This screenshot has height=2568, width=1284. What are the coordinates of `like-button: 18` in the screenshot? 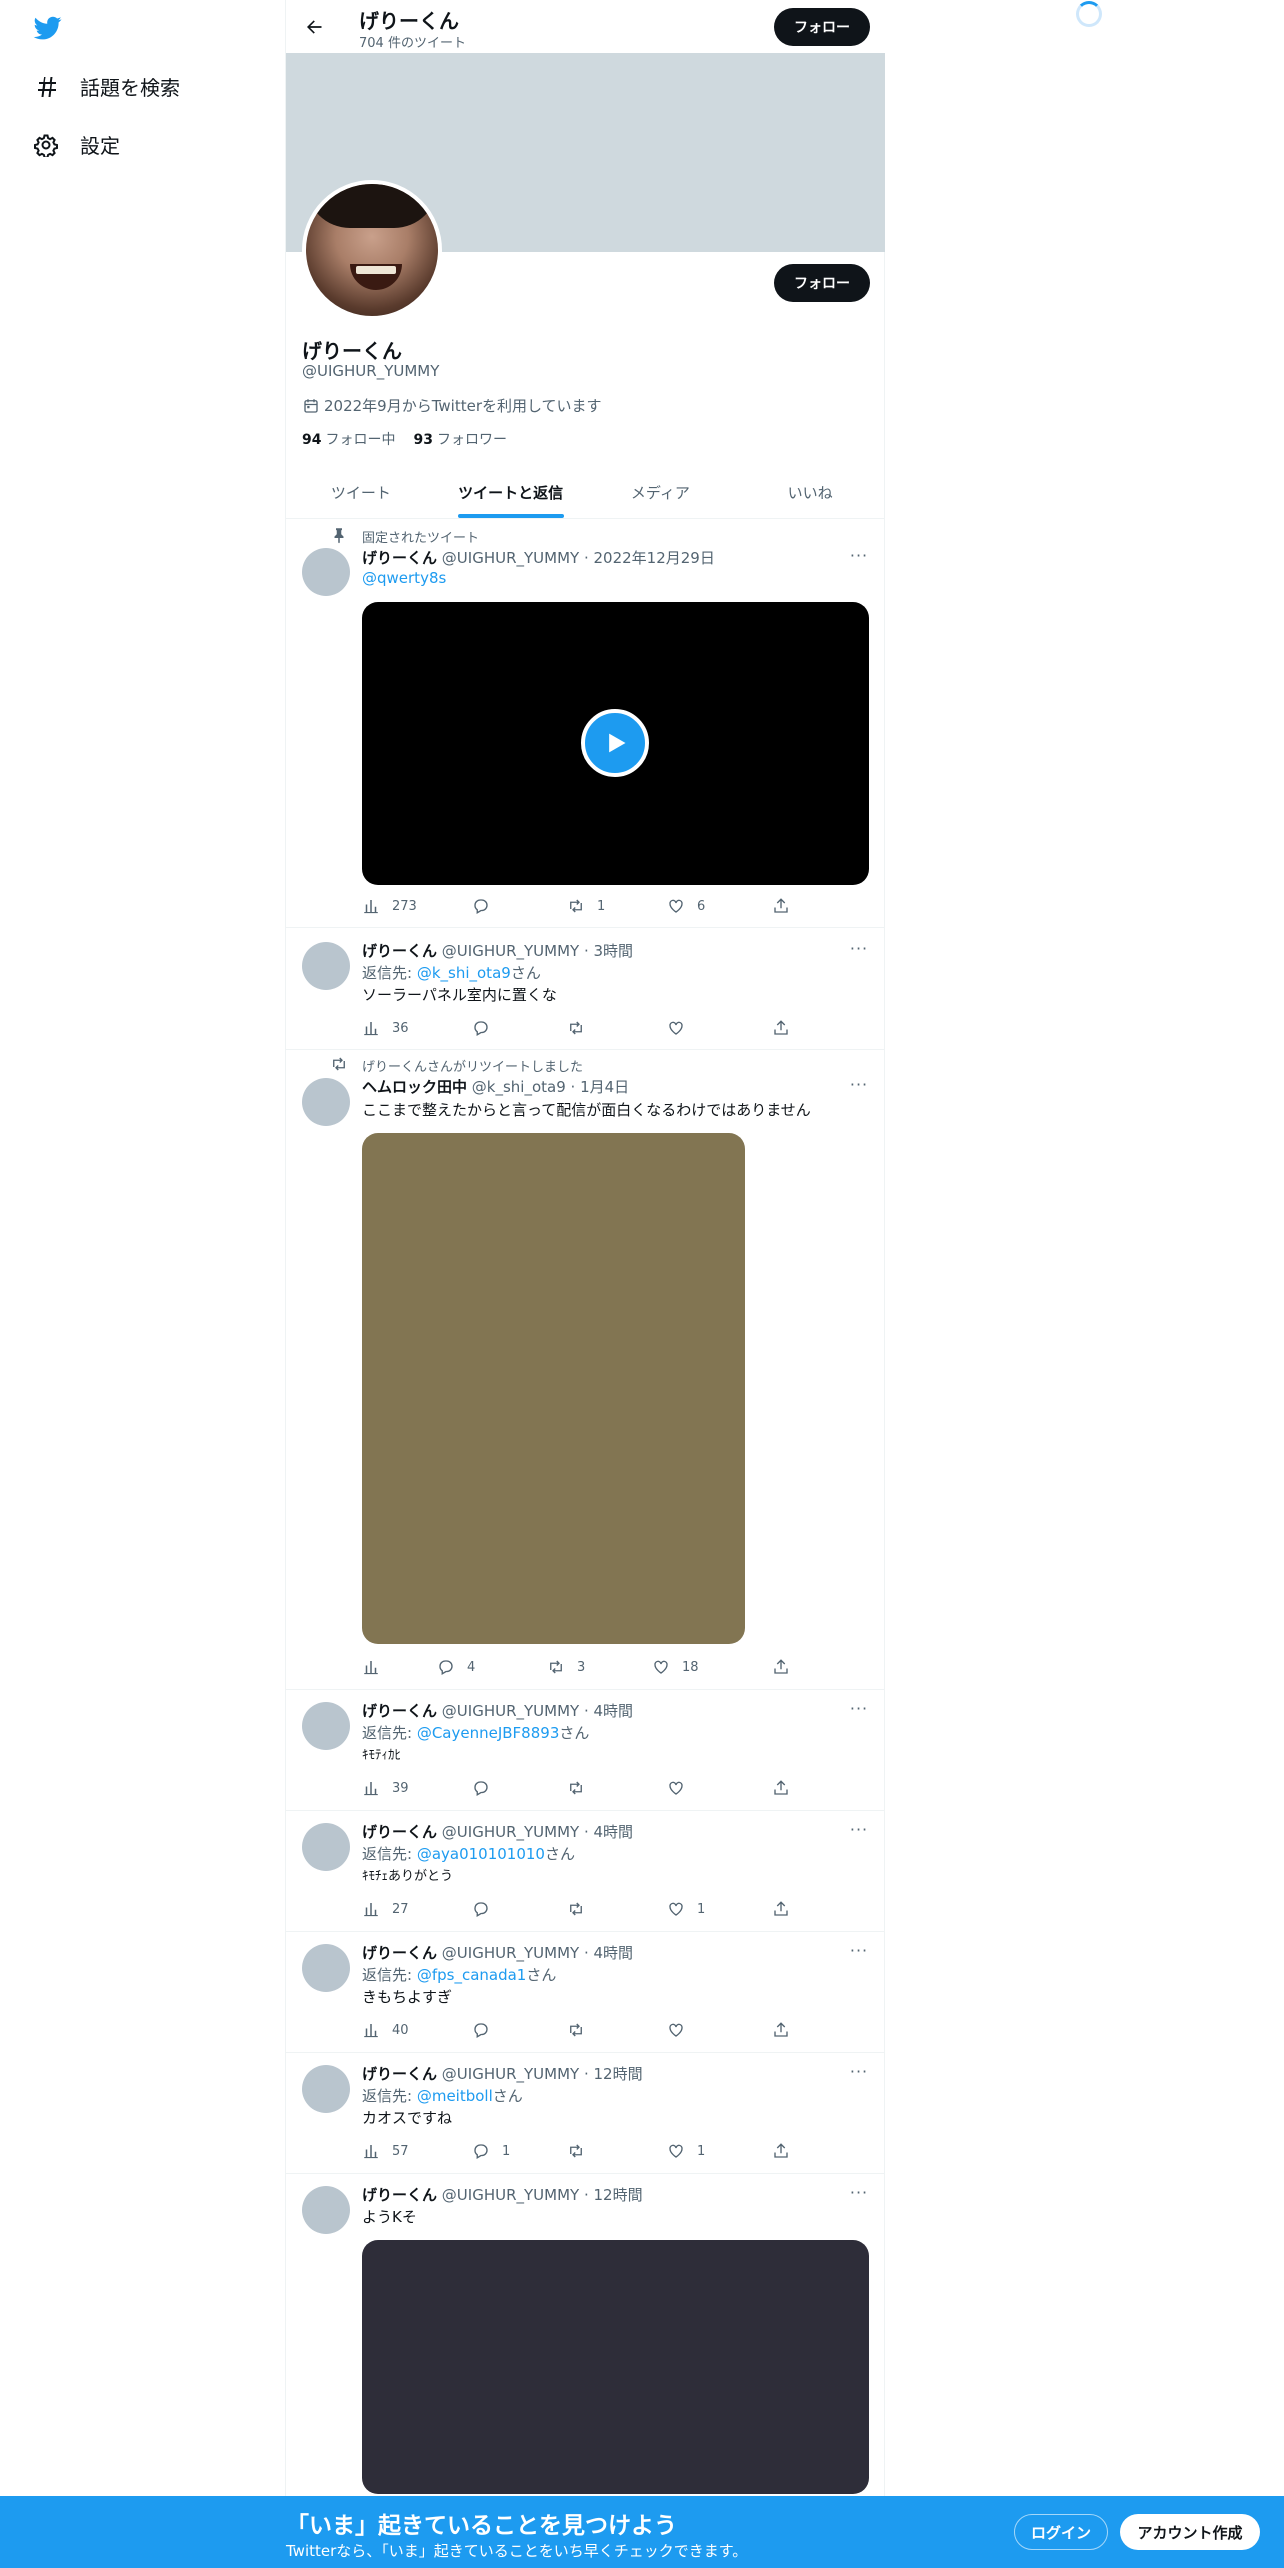 It's located at (675, 1667).